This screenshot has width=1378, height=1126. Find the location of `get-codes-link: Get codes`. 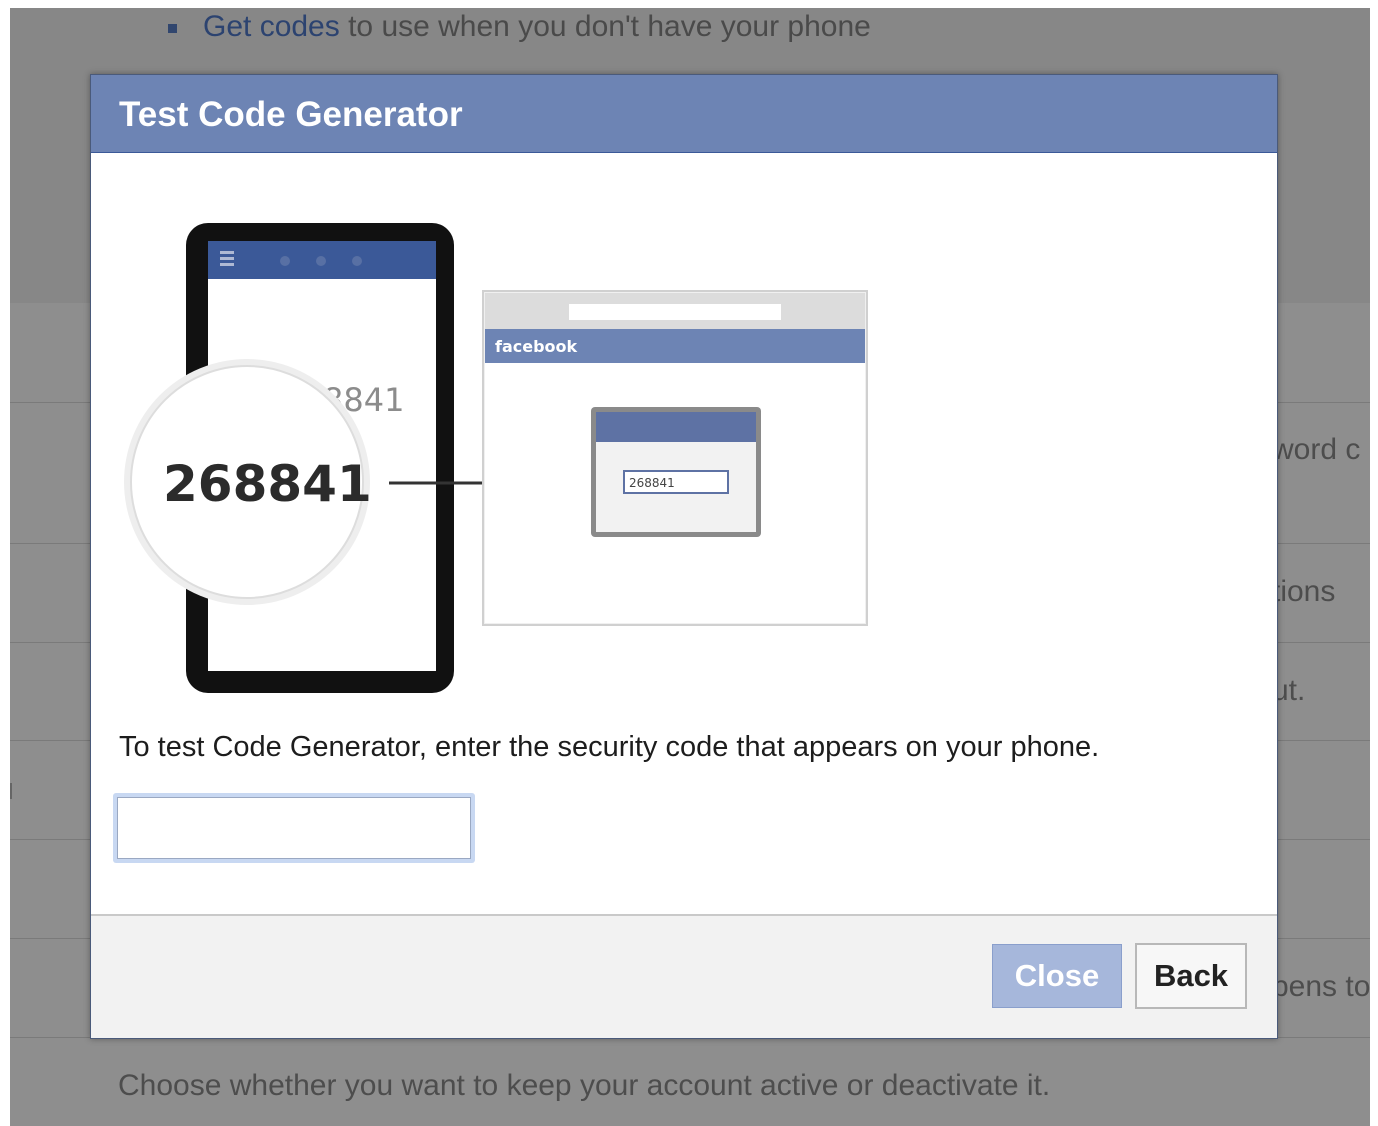

get-codes-link: Get codes is located at coordinates (271, 26).